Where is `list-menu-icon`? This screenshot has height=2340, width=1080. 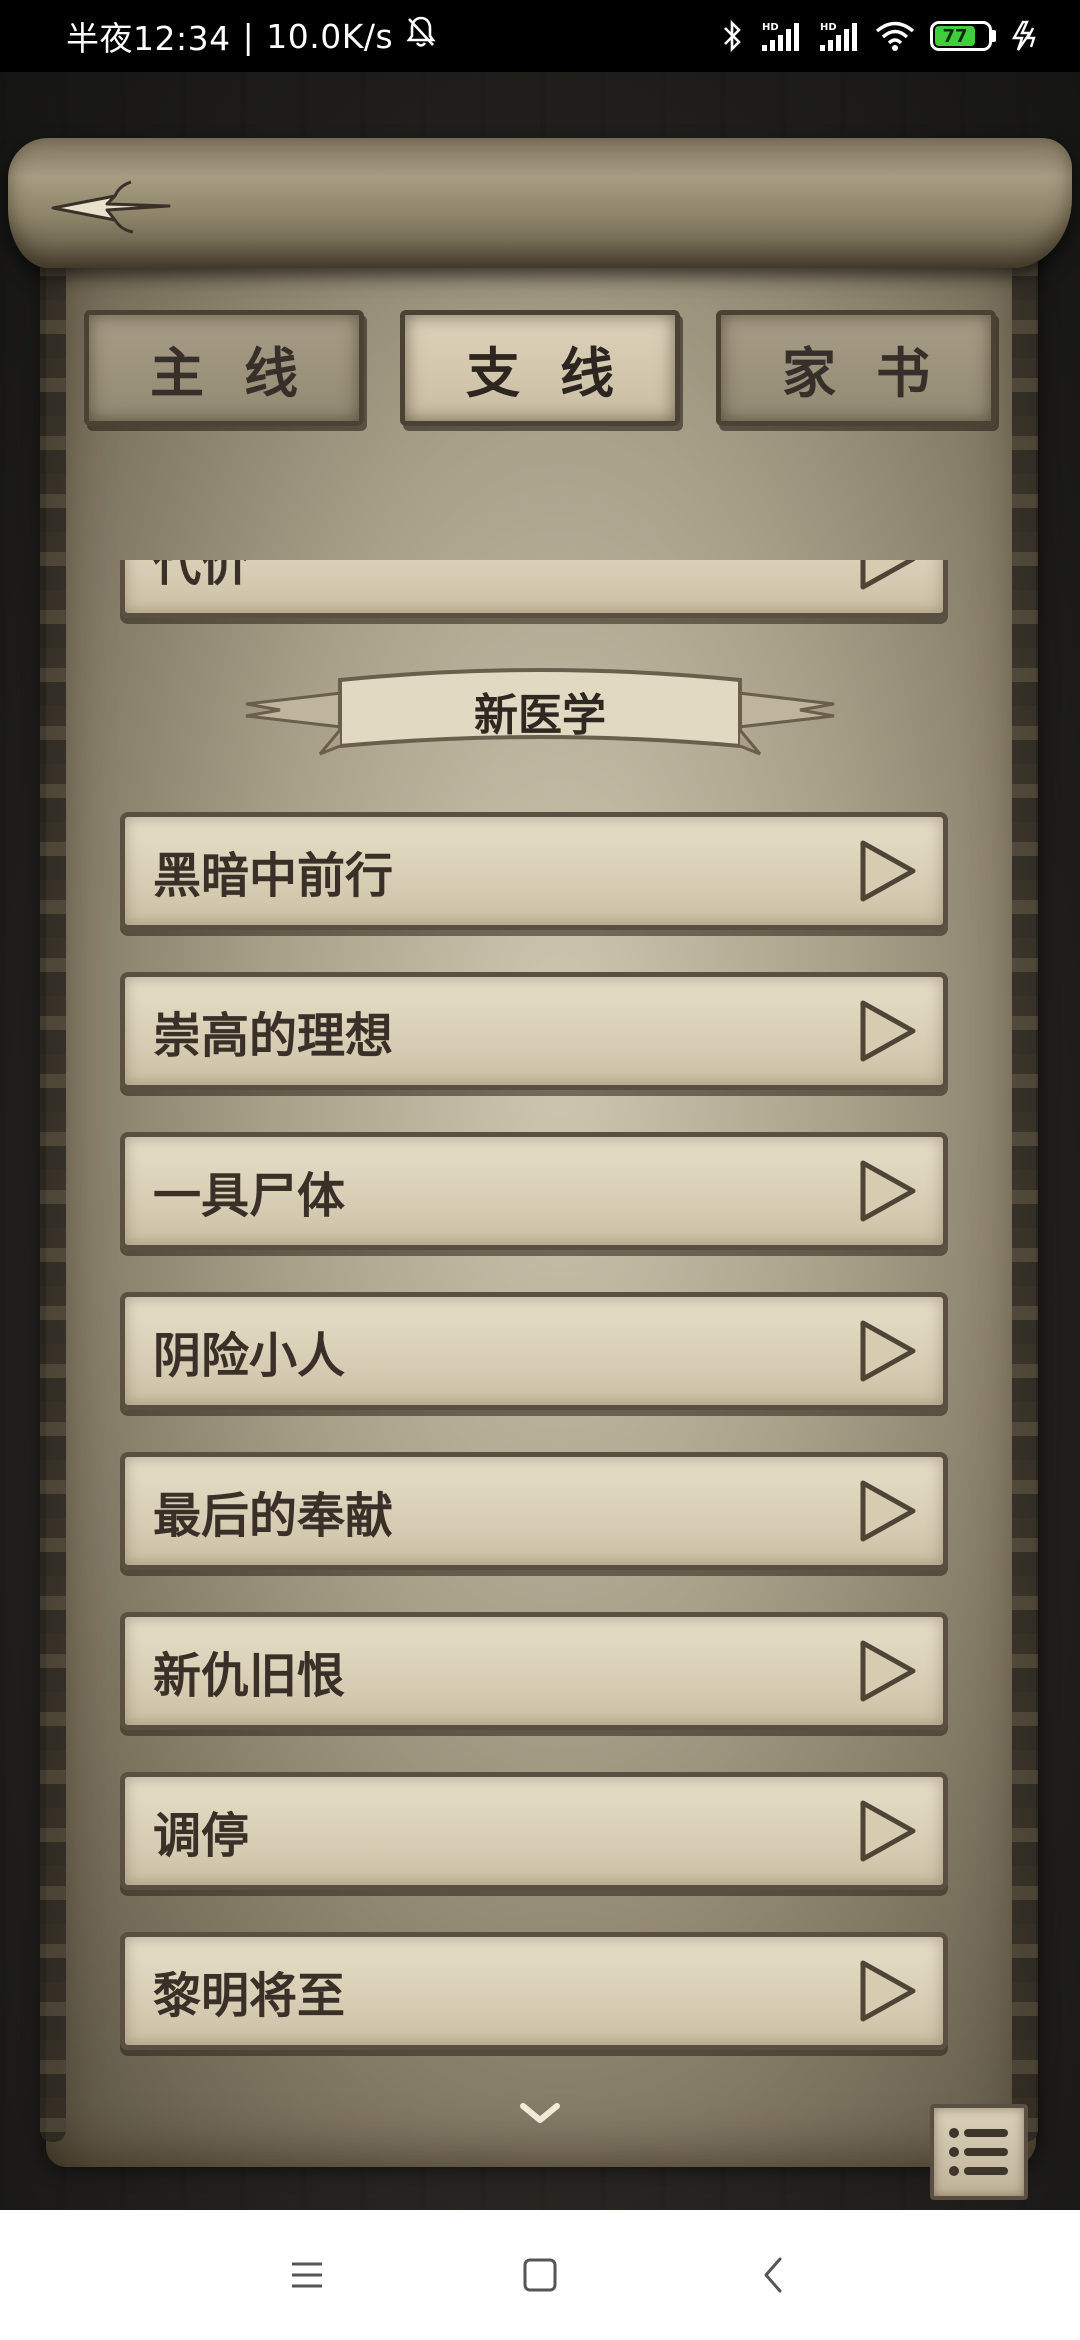 list-menu-icon is located at coordinates (978, 2152).